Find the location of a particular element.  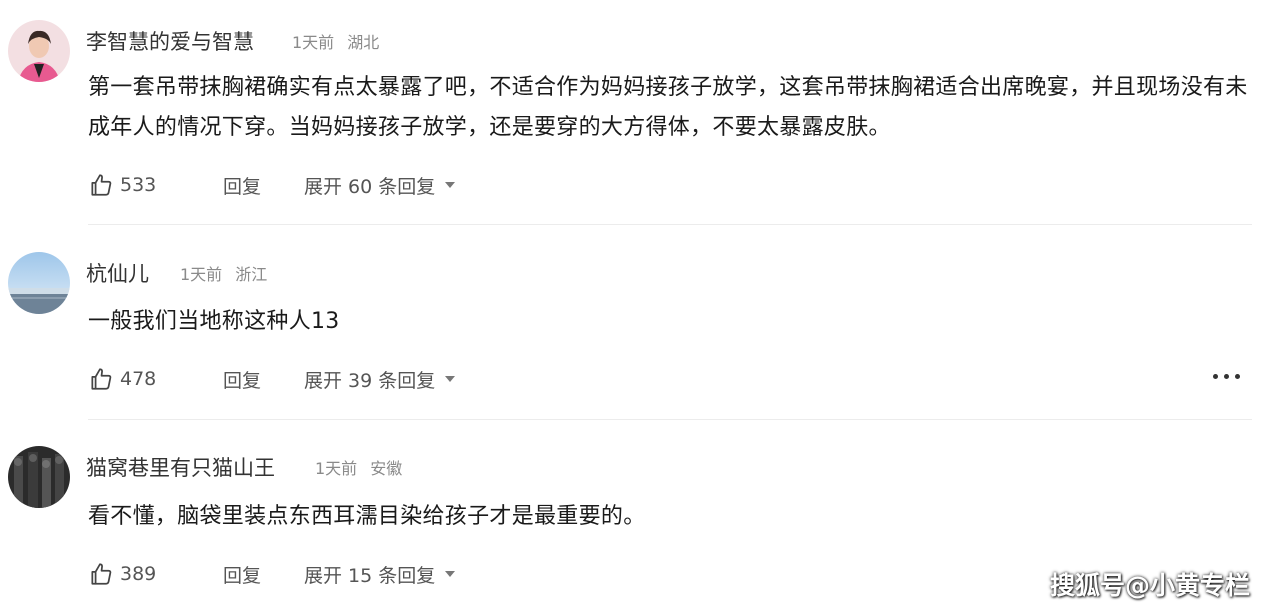

watermark: 搜狐号@小黄专栏 is located at coordinates (1149, 585).